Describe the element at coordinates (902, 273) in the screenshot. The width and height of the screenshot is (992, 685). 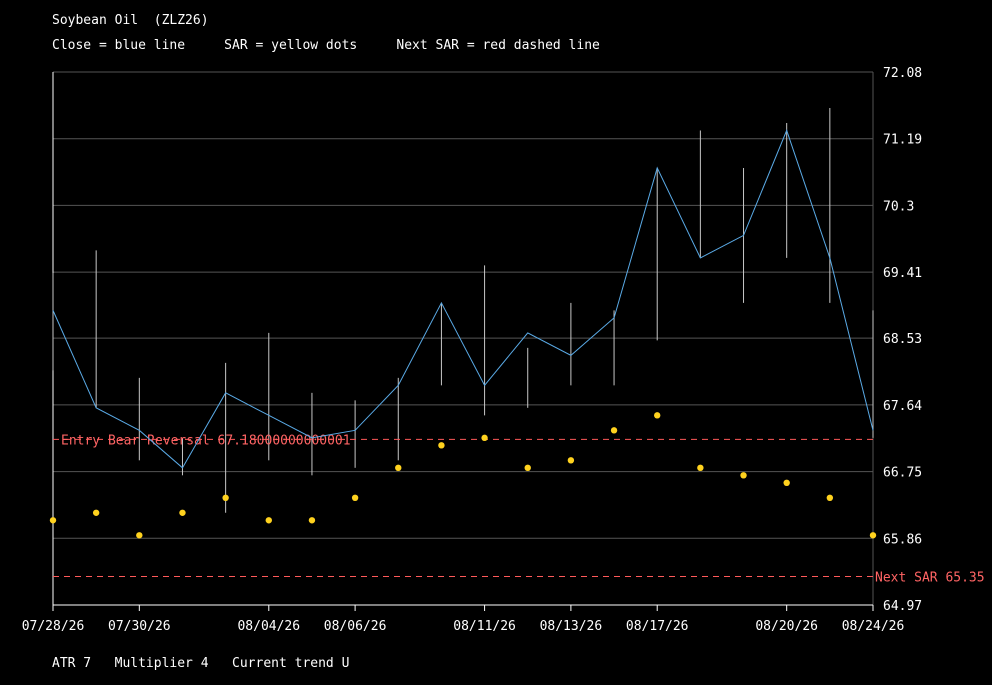
I see `y-tick-label: 69.41` at that location.